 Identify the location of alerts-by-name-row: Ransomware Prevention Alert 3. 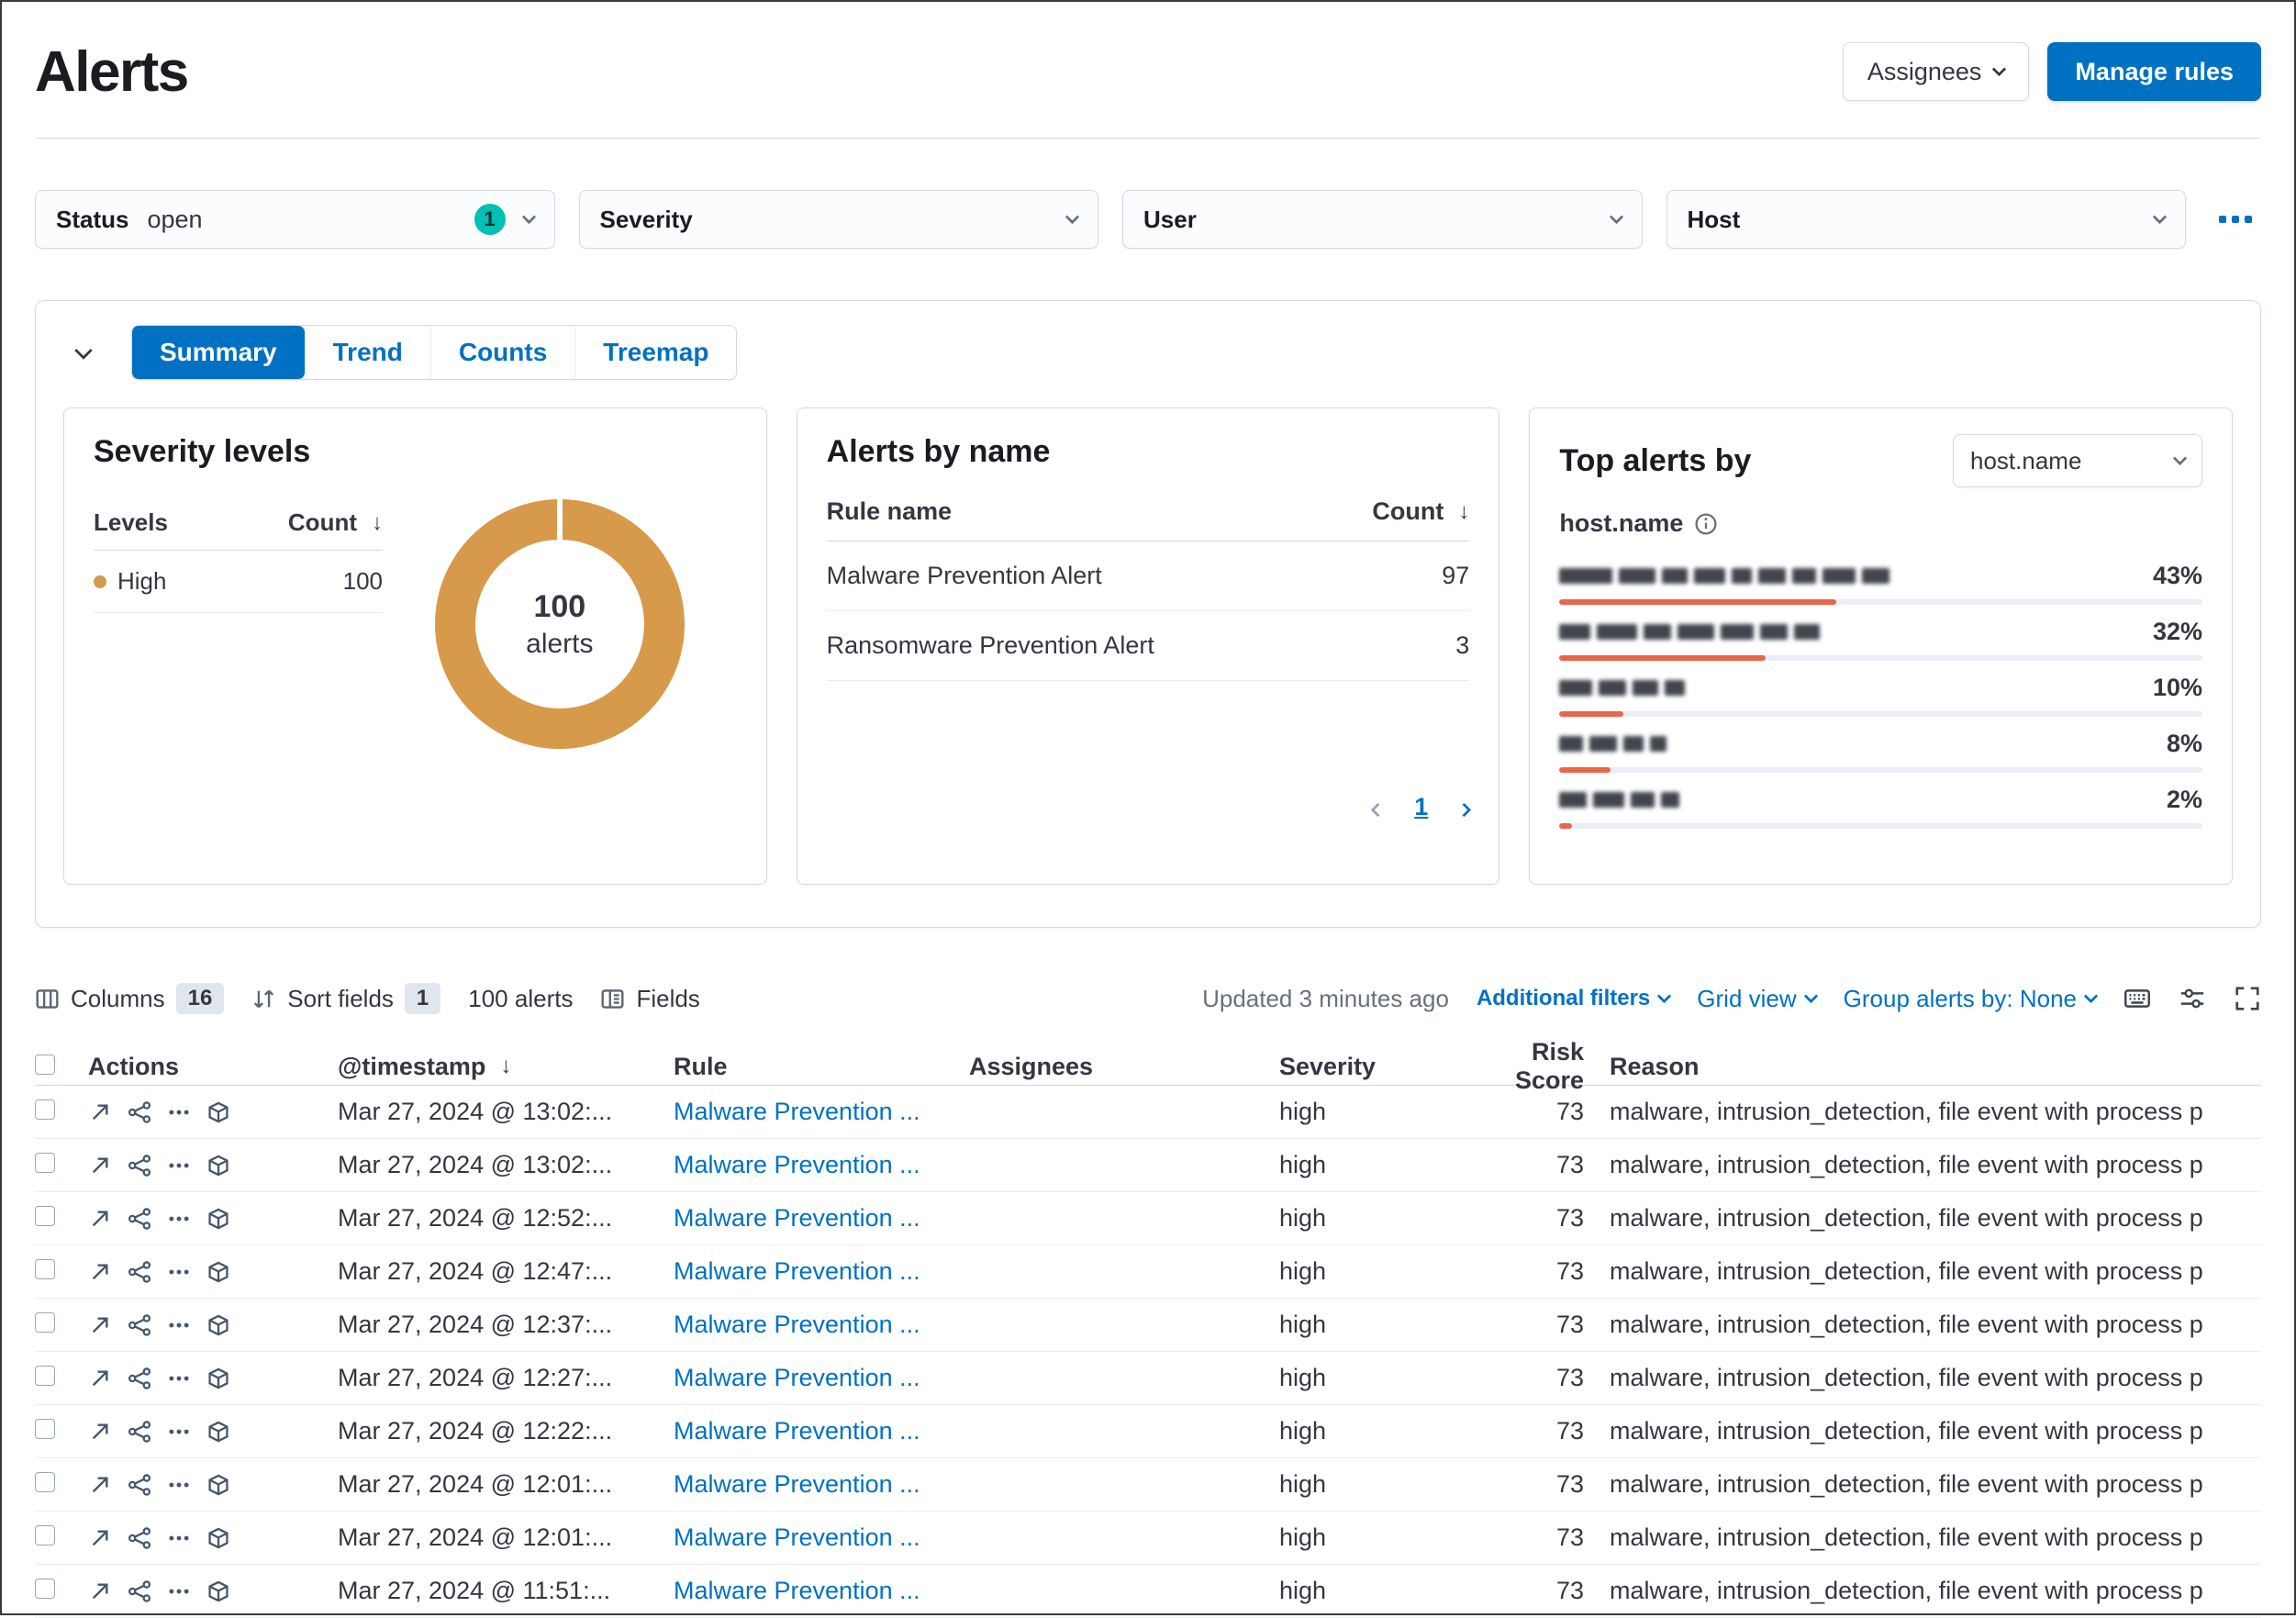
(1148, 646).